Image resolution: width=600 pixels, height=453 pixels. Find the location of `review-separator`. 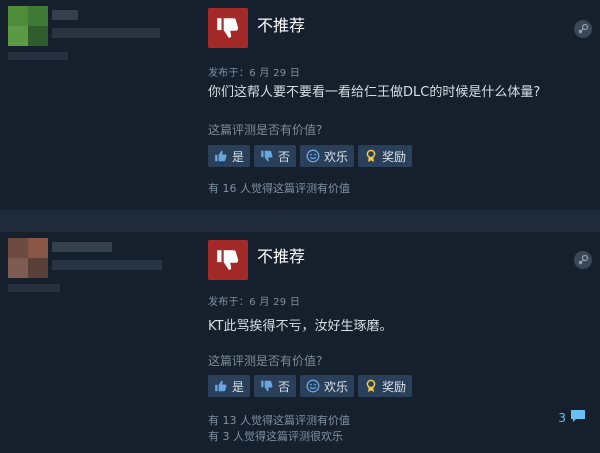

review-separator is located at coordinates (300, 221).